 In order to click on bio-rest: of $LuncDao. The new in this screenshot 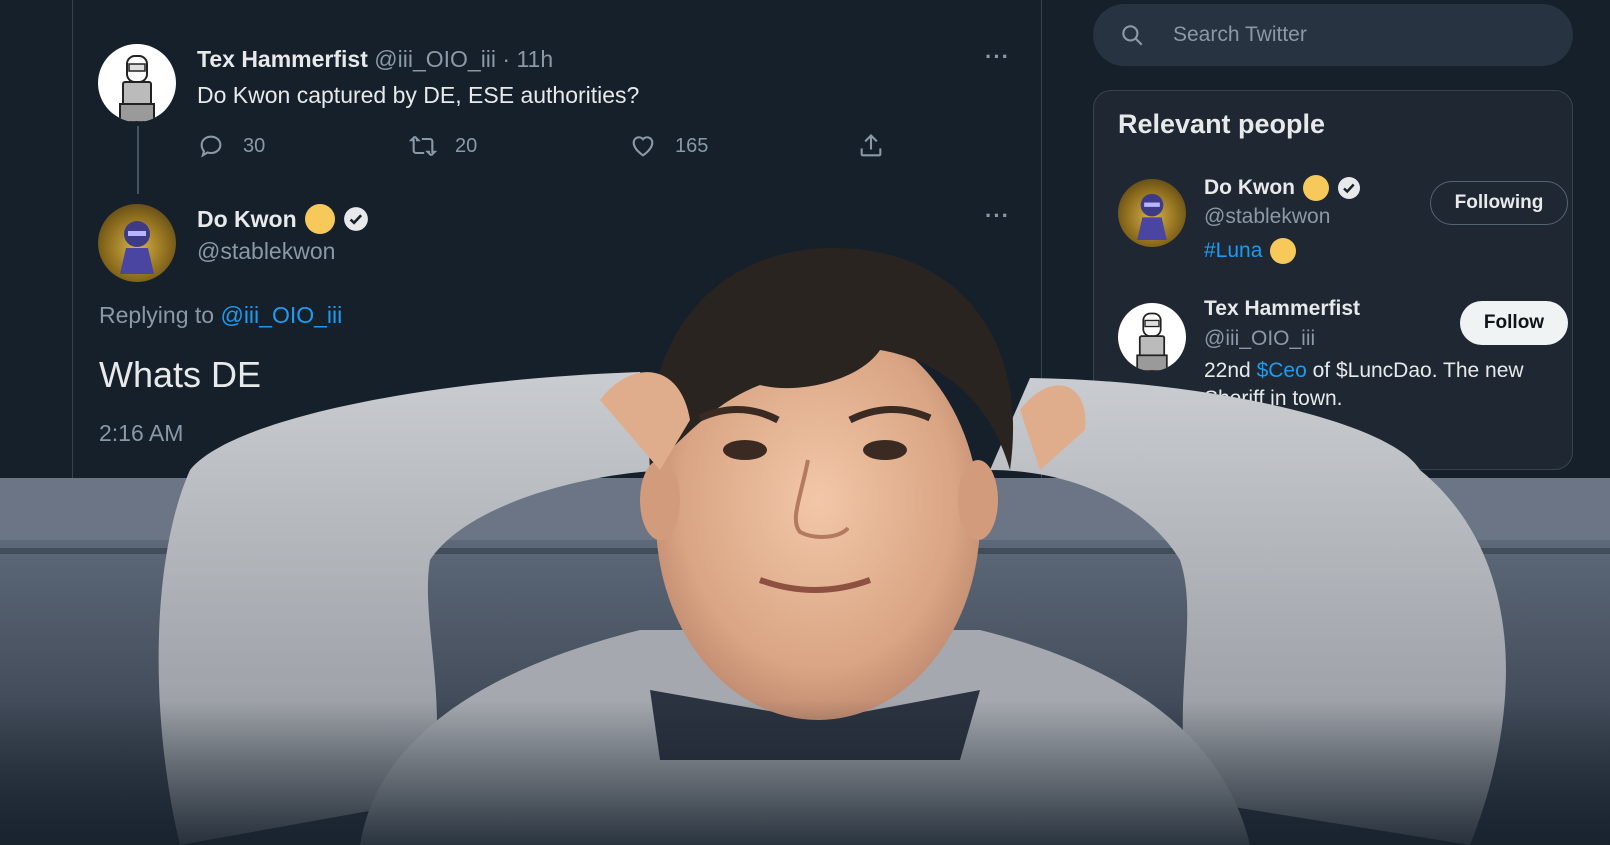, I will do `click(1418, 370)`.